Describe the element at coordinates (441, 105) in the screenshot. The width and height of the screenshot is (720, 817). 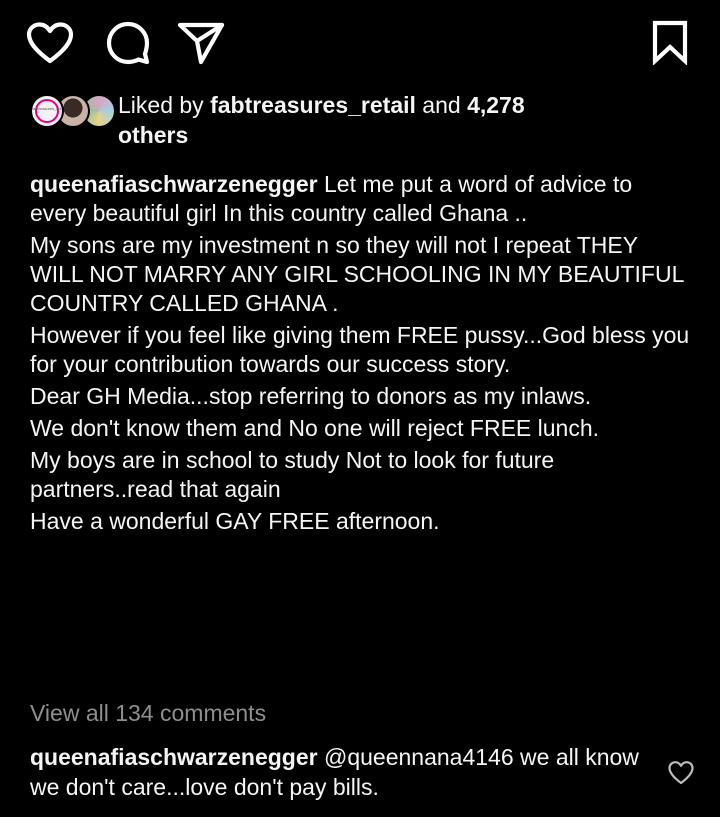
I see `likes-middle: and` at that location.